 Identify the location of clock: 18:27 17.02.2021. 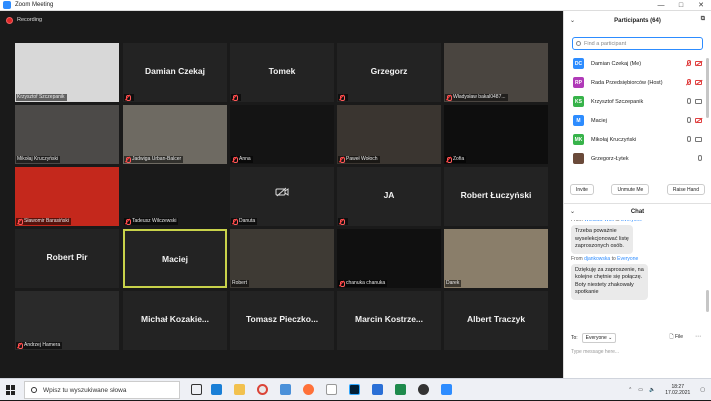
(677, 390).